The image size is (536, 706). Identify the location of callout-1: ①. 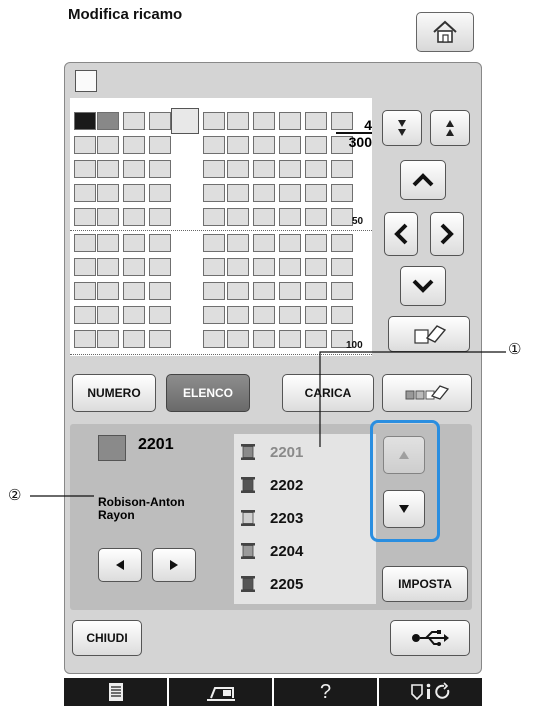
(515, 349).